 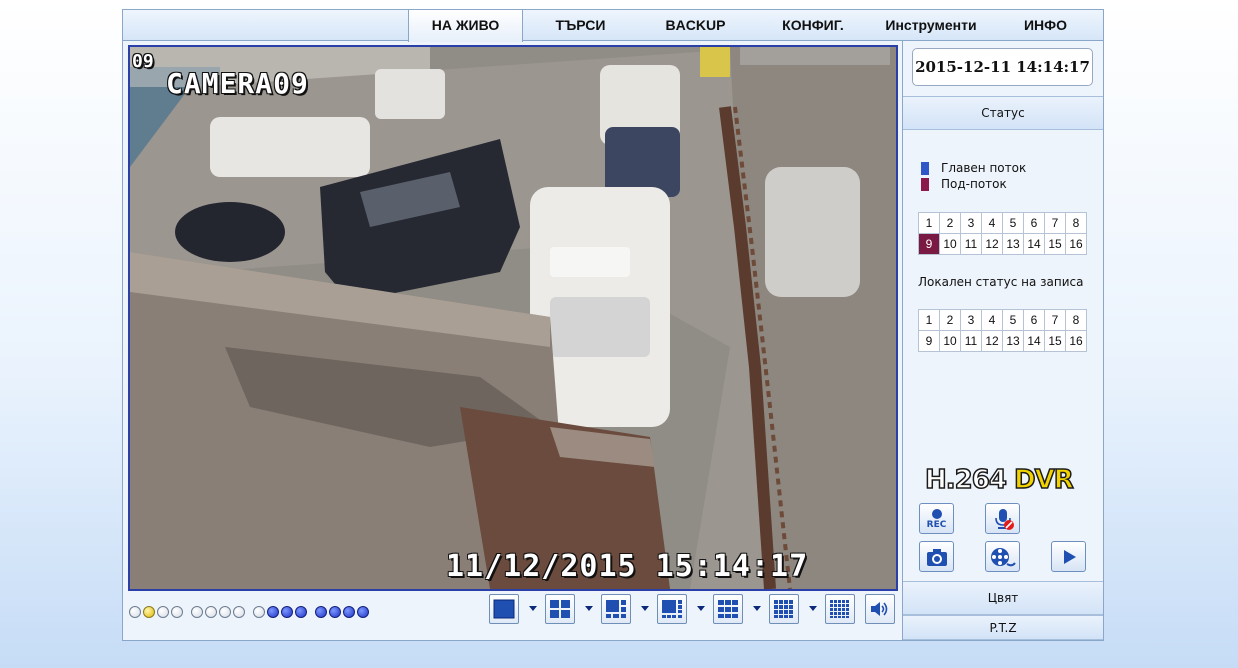 What do you see at coordinates (925, 168) in the screenshot?
I see `main-stream-swatch` at bounding box center [925, 168].